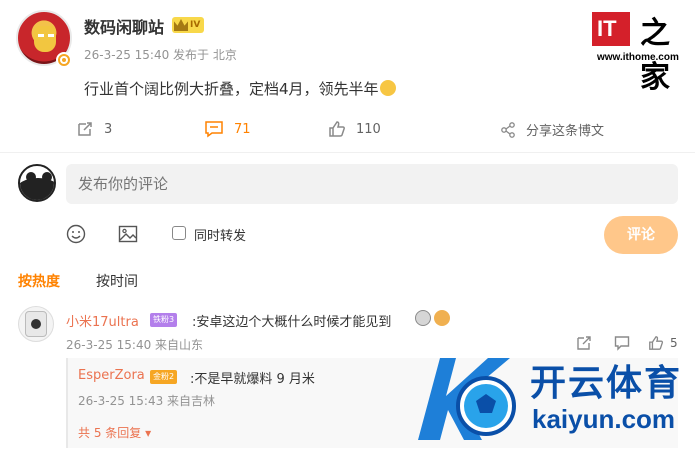 This screenshot has height=453, width=695. Describe the element at coordinates (565, 131) in the screenshot. I see `share-label: 分享这条博文` at that location.